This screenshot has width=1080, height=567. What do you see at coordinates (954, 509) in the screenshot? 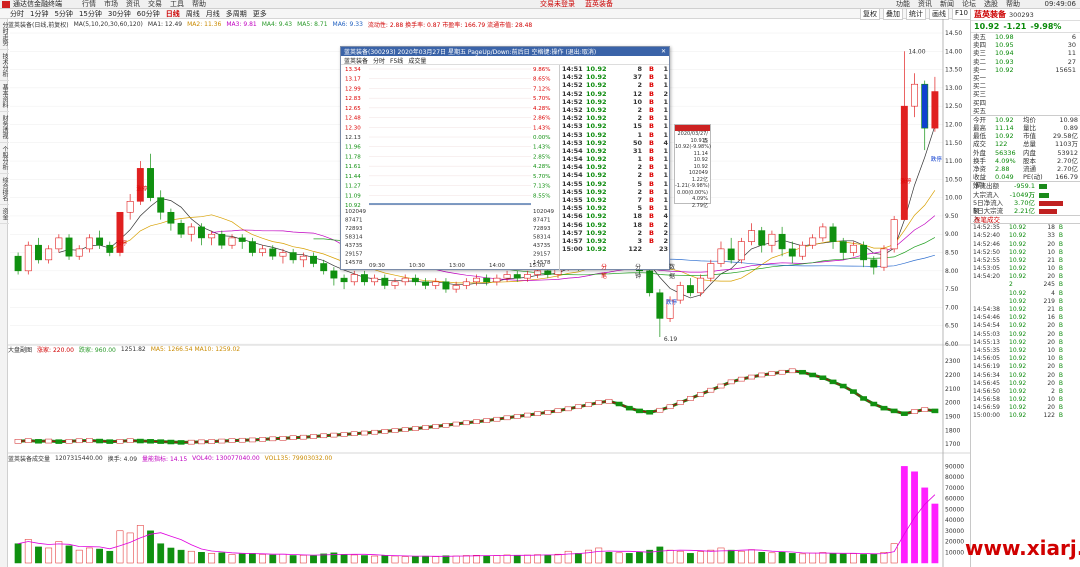
I see `volume-axis-label: 50000` at bounding box center [954, 509].